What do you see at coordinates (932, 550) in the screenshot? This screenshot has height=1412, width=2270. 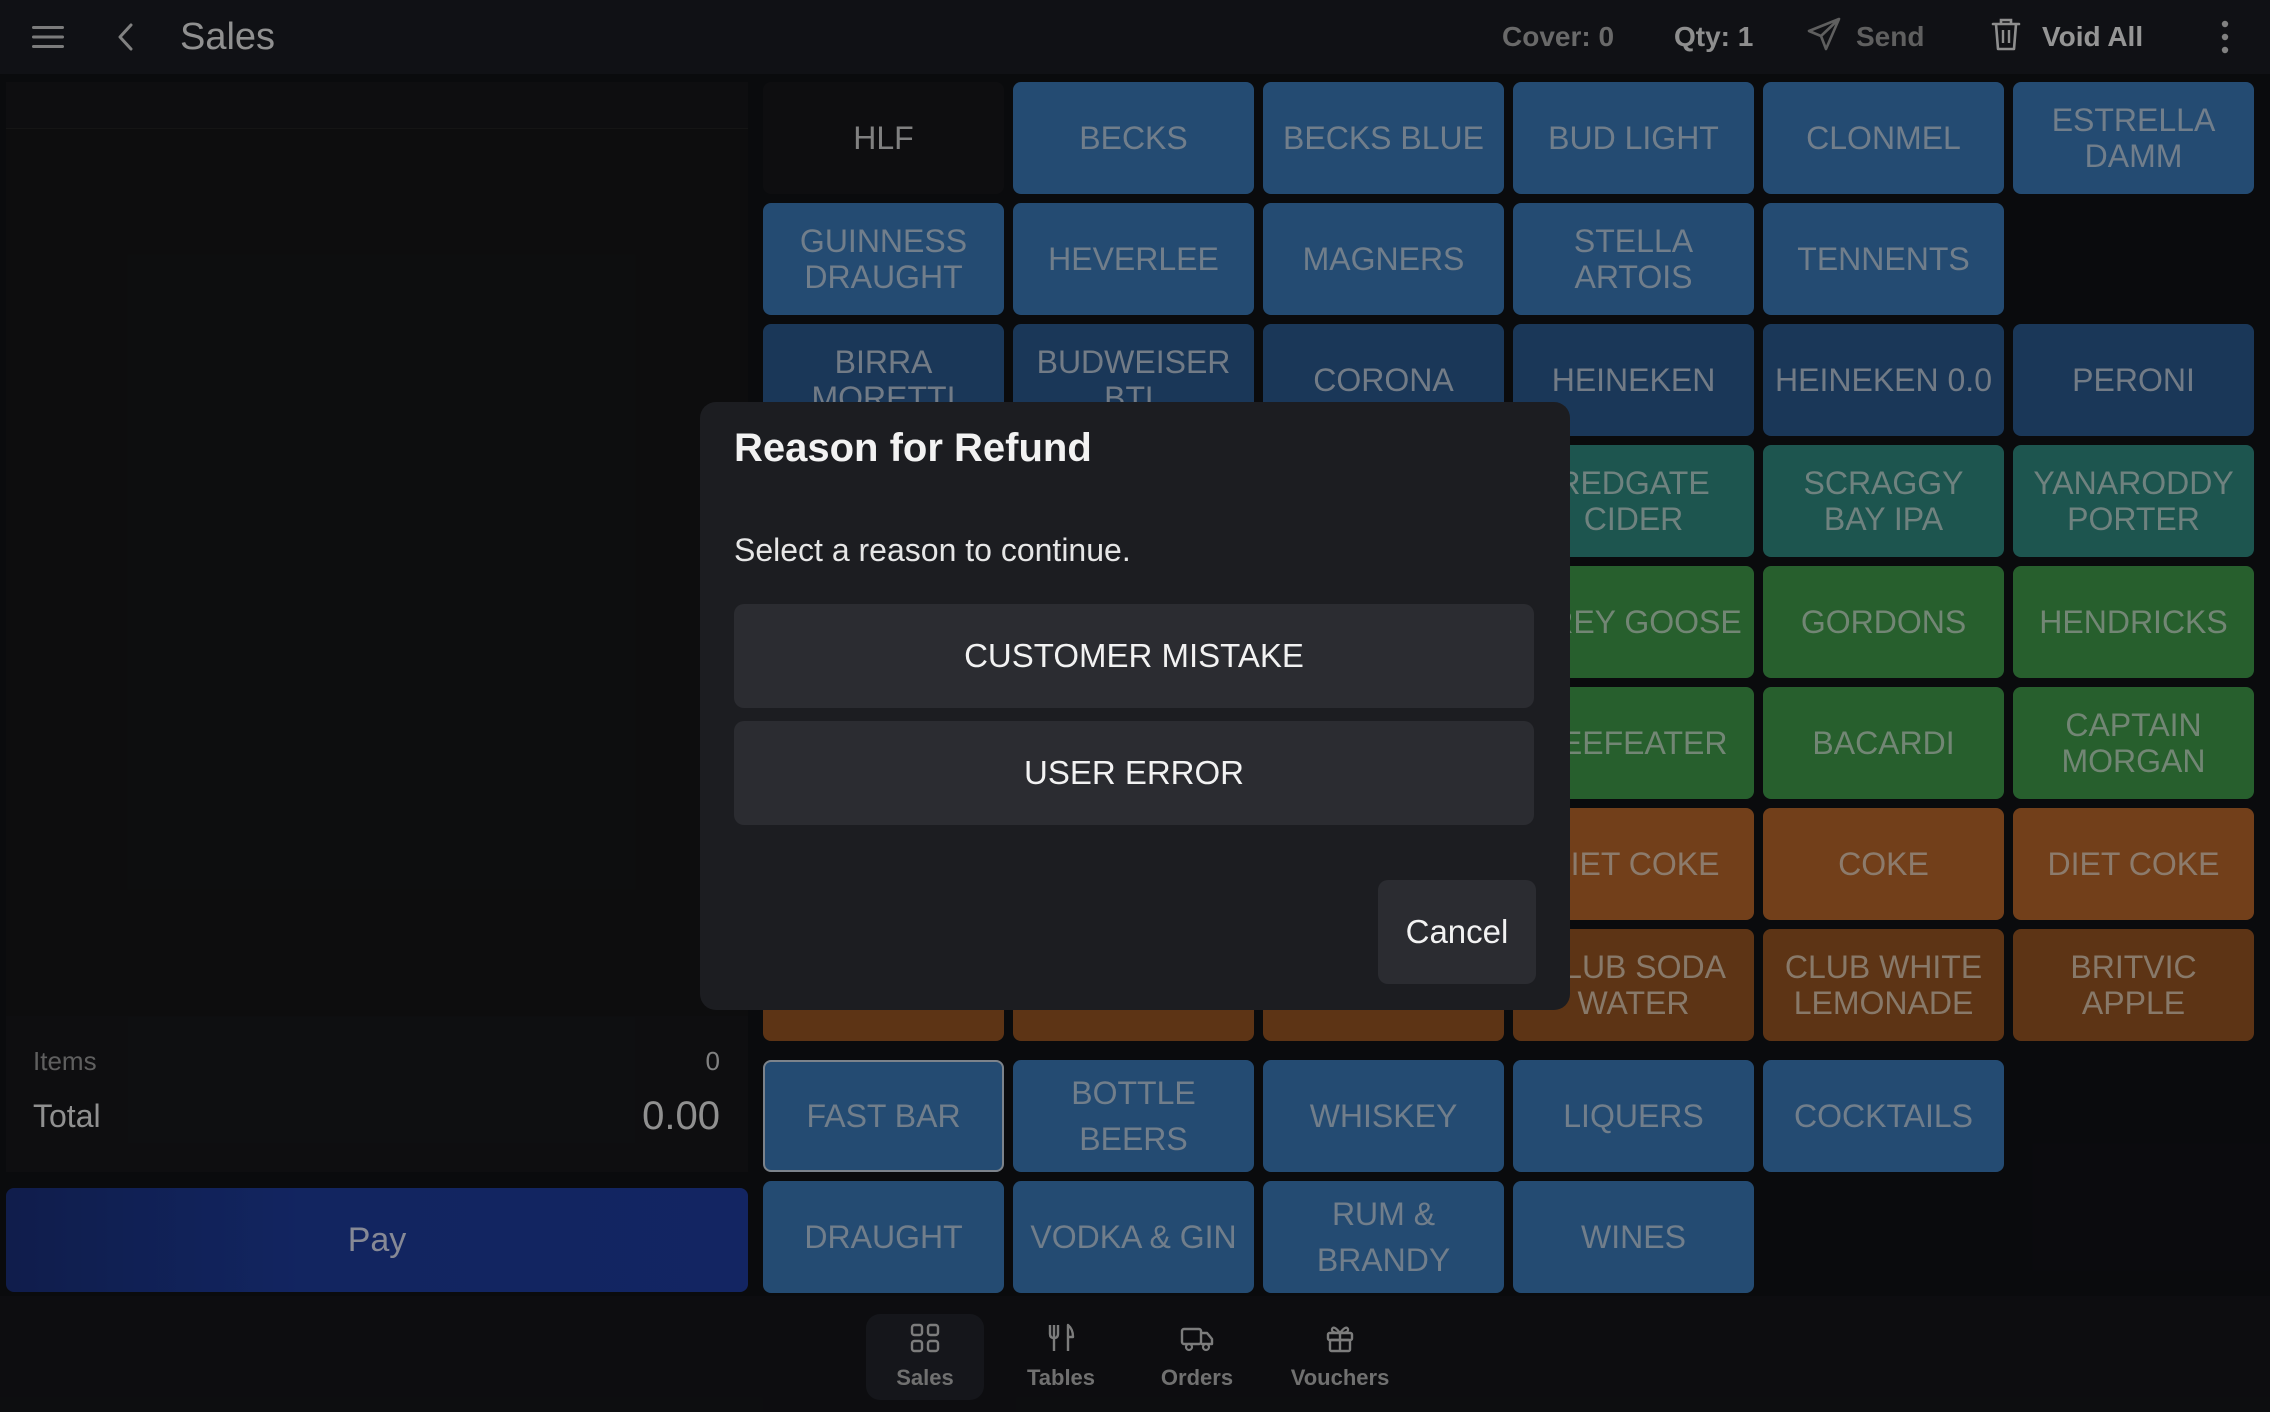 I see `dialog-message: Select a reason to continue.` at bounding box center [932, 550].